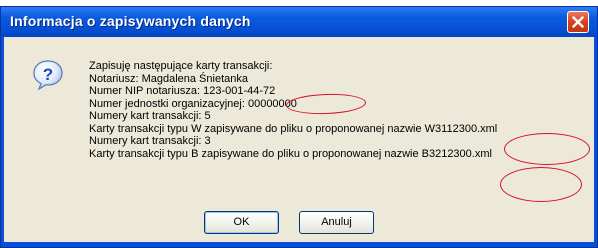 The height and width of the screenshot is (248, 598). I want to click on message-line: Zapisuję następujące karty transakcji:, so click(181, 66).